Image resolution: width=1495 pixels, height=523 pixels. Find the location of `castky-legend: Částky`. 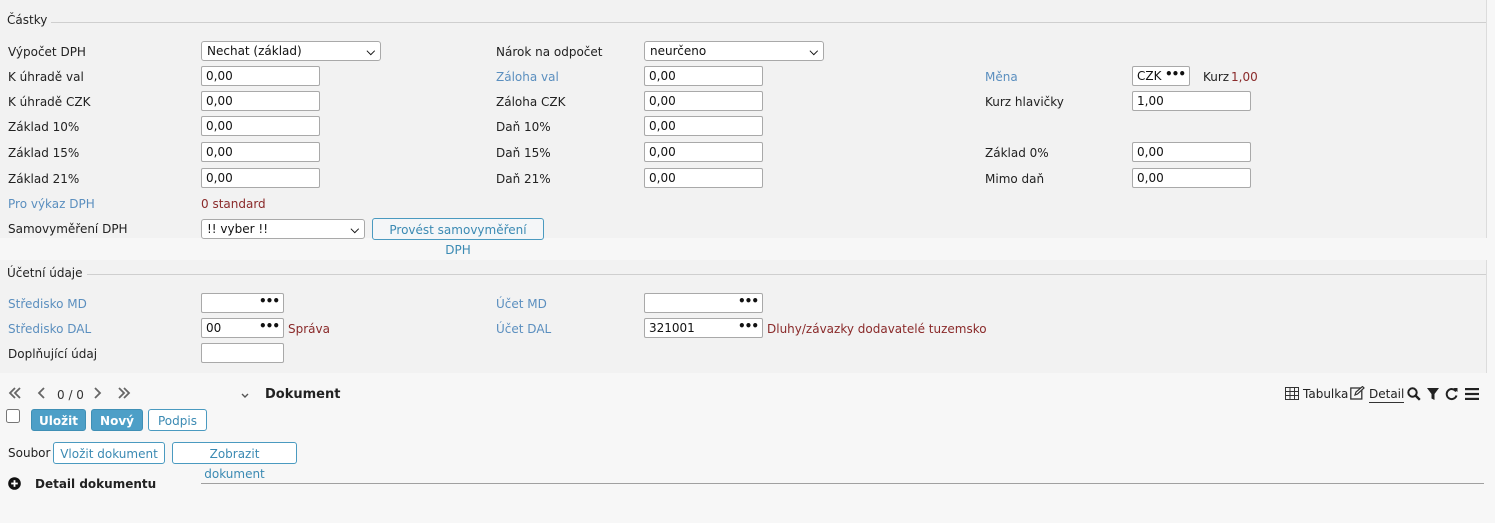

castky-legend: Částky is located at coordinates (29, 20).